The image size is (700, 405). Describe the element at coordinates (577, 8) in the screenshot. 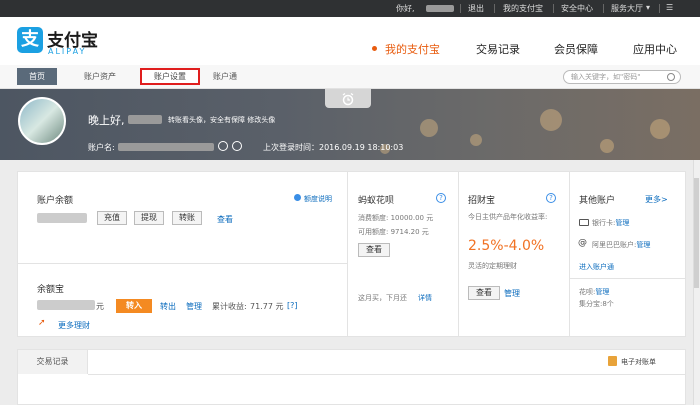

I see `security-center-link: 安全中心` at that location.